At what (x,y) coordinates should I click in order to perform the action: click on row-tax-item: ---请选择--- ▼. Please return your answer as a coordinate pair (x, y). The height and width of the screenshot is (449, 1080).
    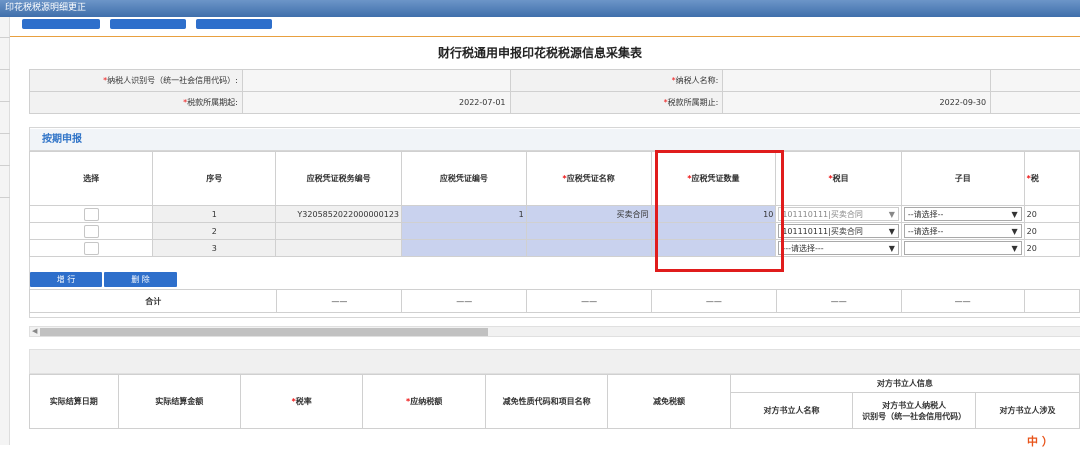
    Looking at the image, I should click on (838, 248).